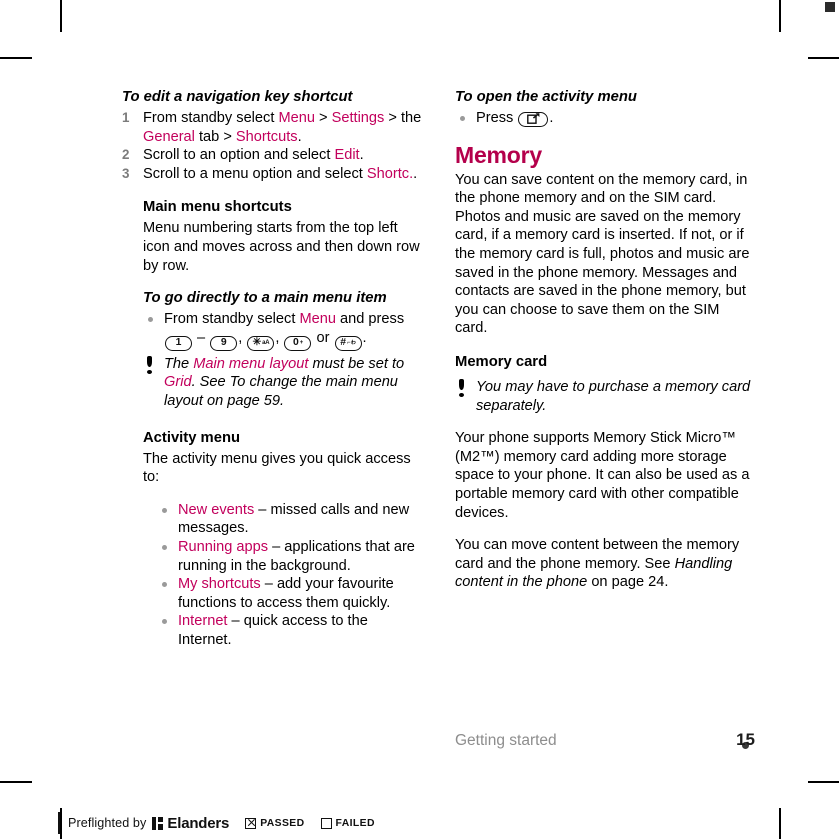 The image size is (839, 839). Describe the element at coordinates (501, 361) in the screenshot. I see `section-heading: Memory card` at that location.